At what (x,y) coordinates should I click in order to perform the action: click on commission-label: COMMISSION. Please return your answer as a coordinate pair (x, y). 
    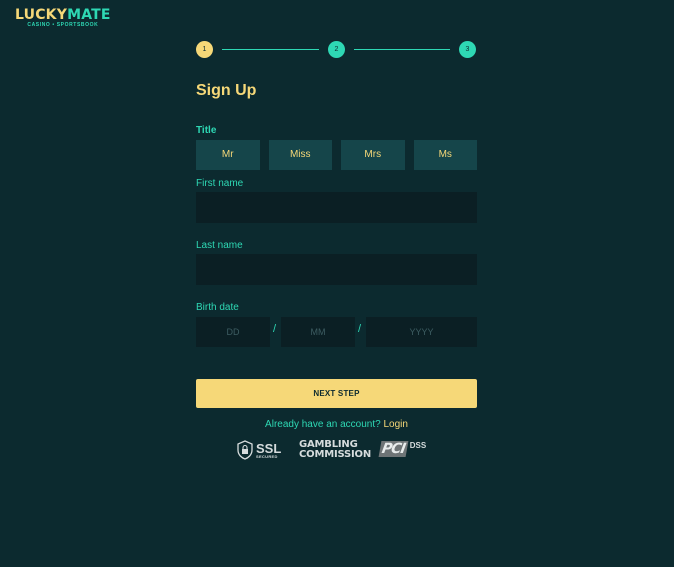
    Looking at the image, I should click on (335, 454).